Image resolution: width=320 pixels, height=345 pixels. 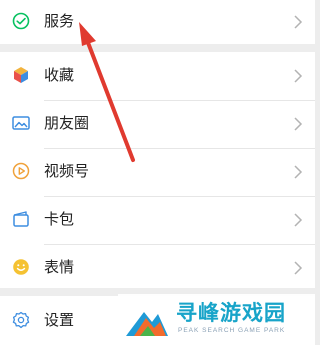 I want to click on menu-item-label: 视频号, so click(x=67, y=171).